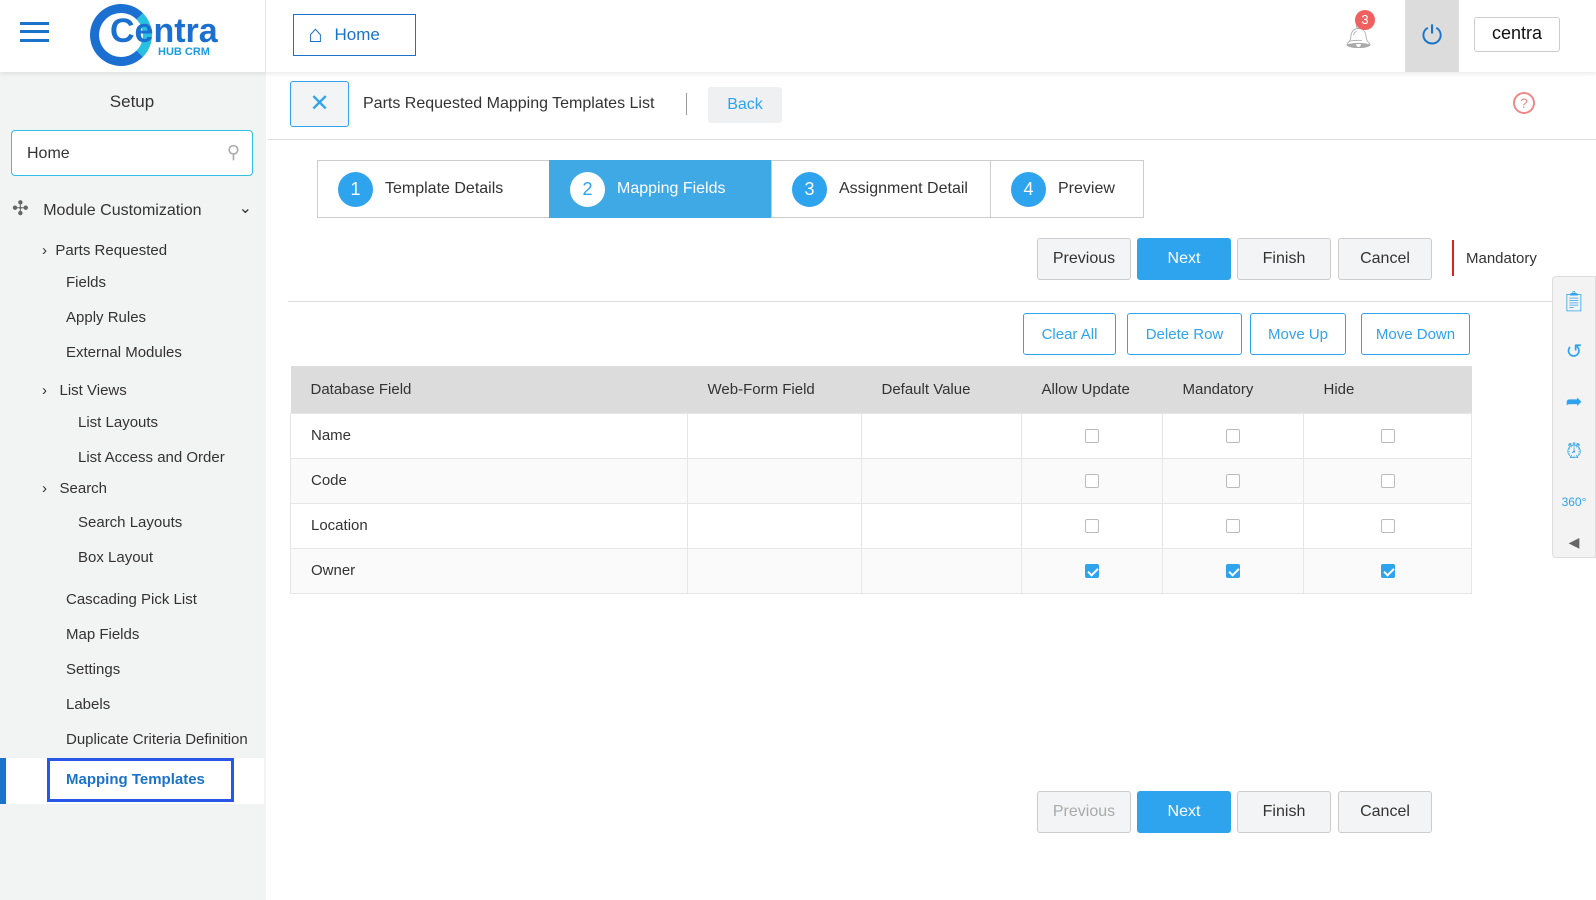 The height and width of the screenshot is (900, 1596). I want to click on sidebar-item-search-layouts: Search Layouts, so click(130, 522).